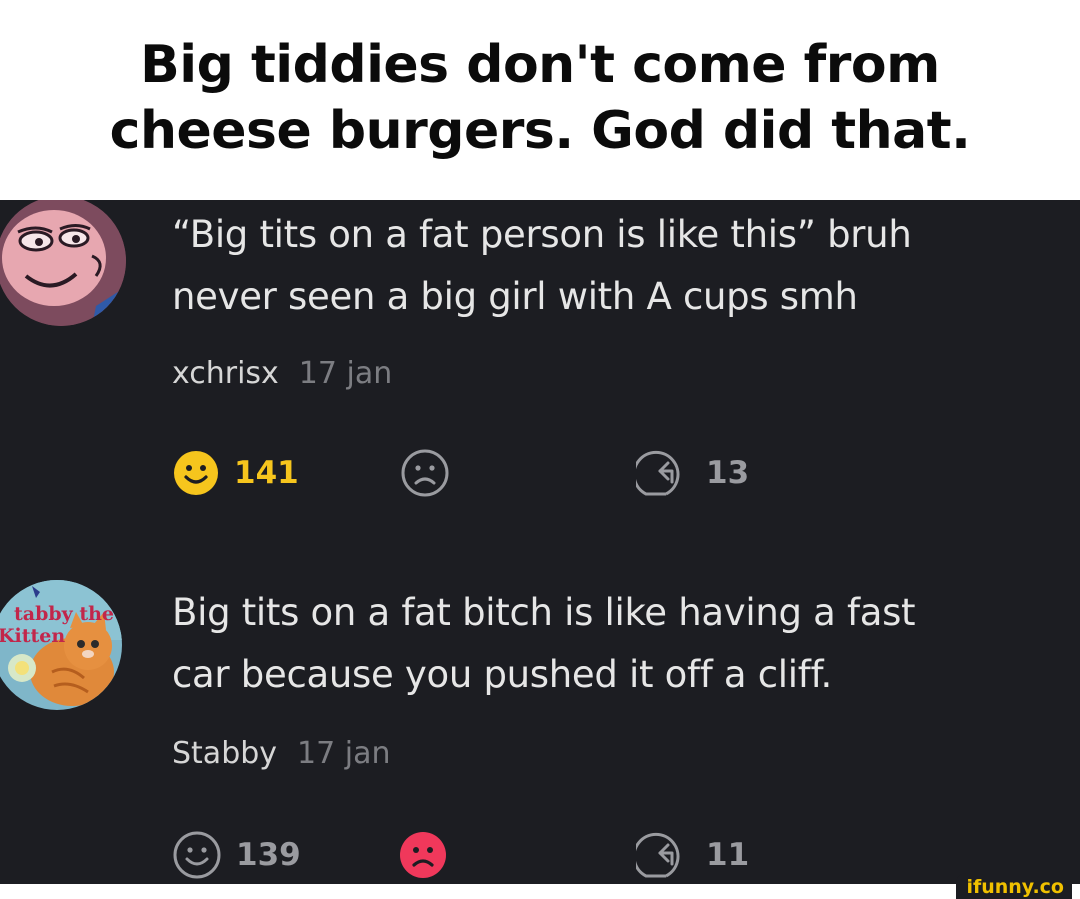 The height and width of the screenshot is (899, 1080). I want to click on cartoon-face-avatar-icon, so click(63, 263).